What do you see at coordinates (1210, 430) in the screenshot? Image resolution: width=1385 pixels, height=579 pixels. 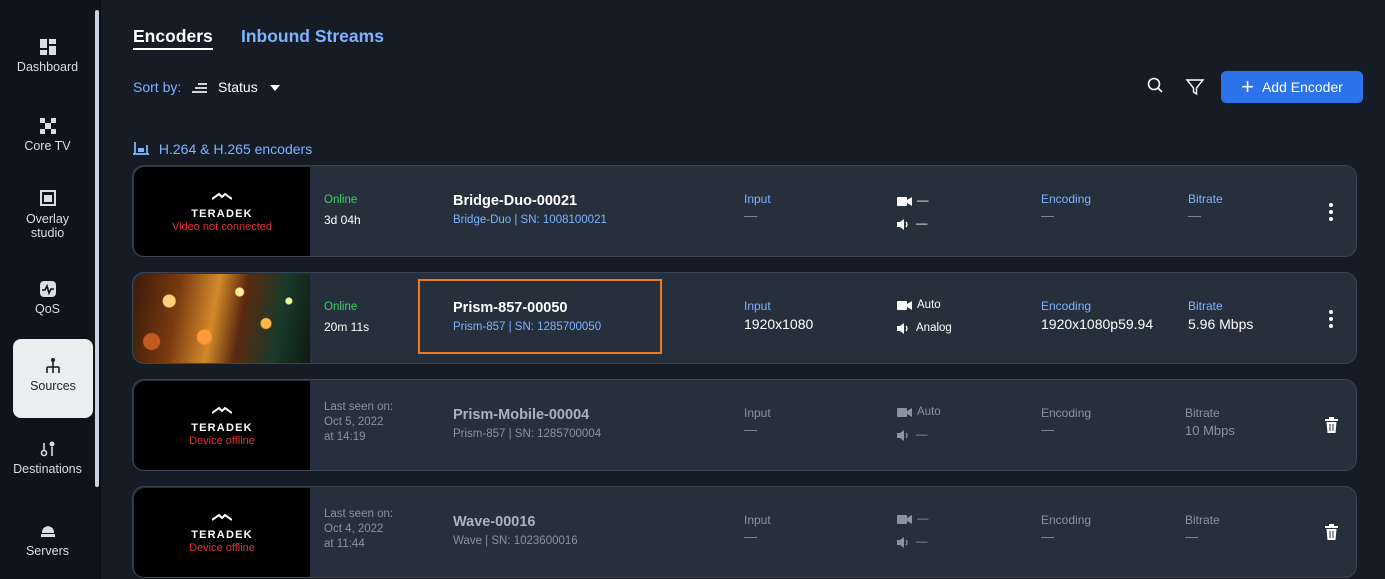 I see `bitrate-value: 10 Mbps` at bounding box center [1210, 430].